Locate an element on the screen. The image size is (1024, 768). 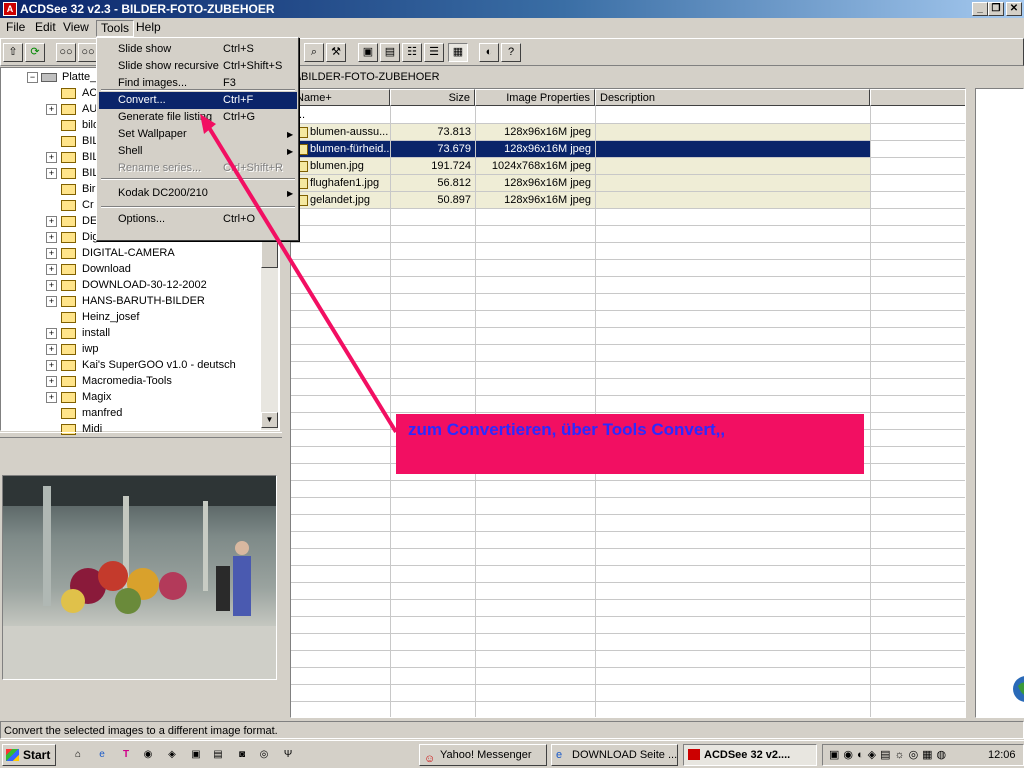
help-icon: ? is located at coordinates (511, 52).